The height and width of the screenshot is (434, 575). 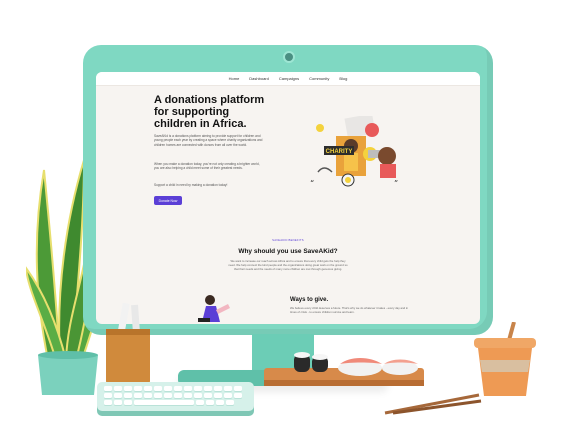 I want to click on donate-now-button: Donate Now, so click(x=168, y=200).